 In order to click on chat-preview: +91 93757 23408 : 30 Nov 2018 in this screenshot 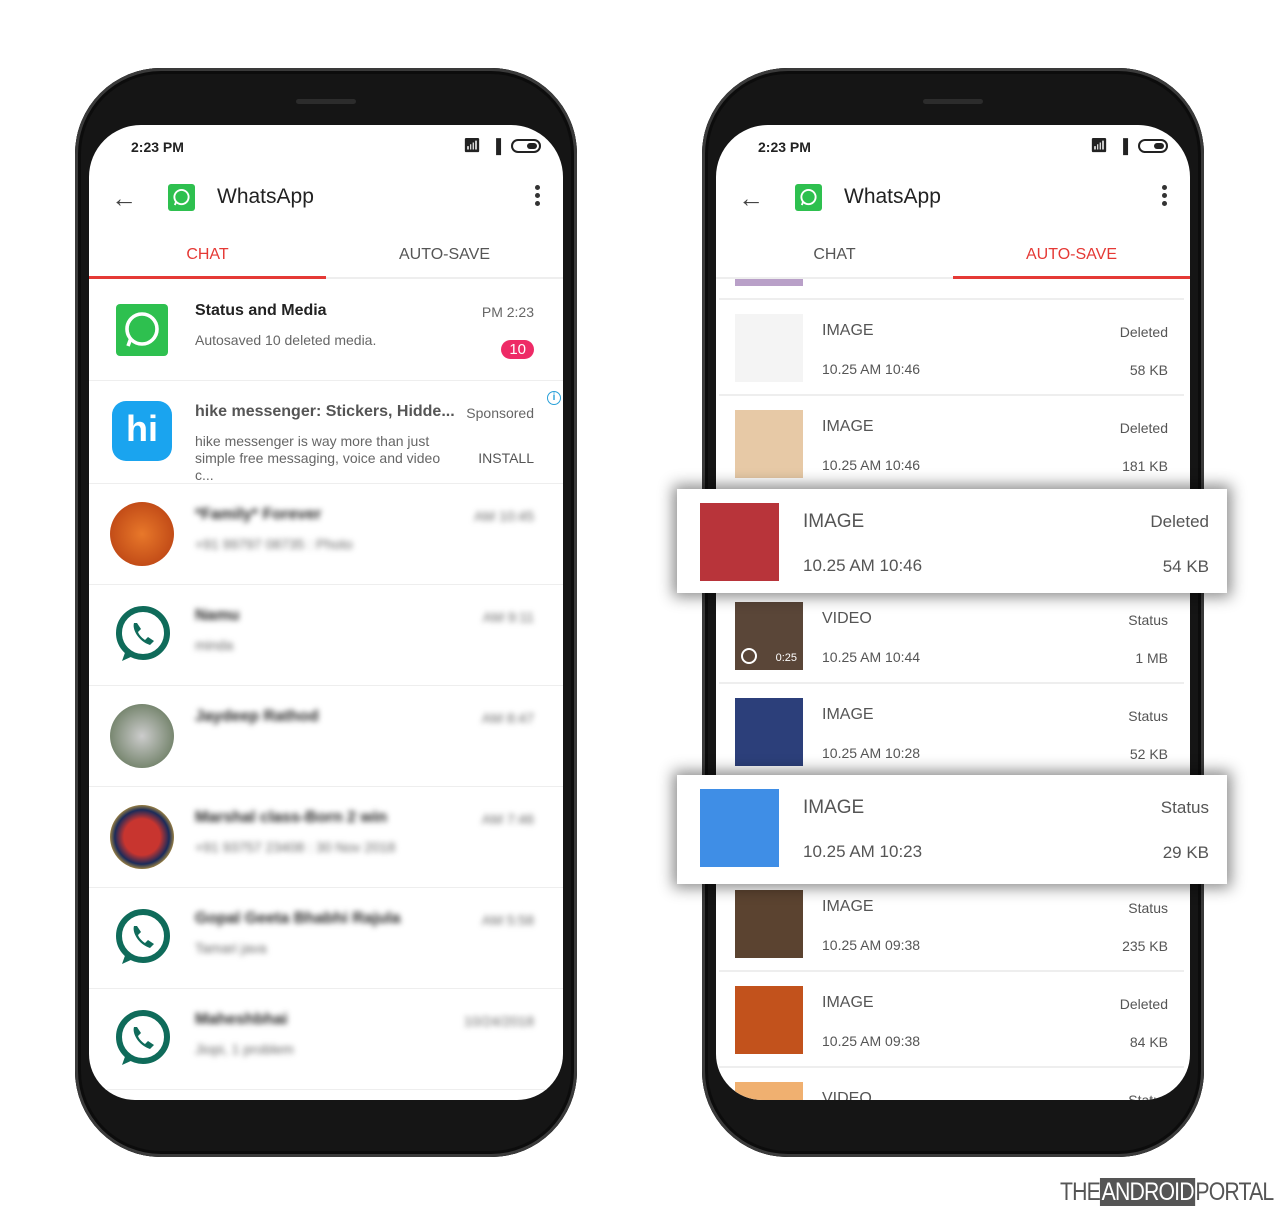, I will do `click(295, 847)`.